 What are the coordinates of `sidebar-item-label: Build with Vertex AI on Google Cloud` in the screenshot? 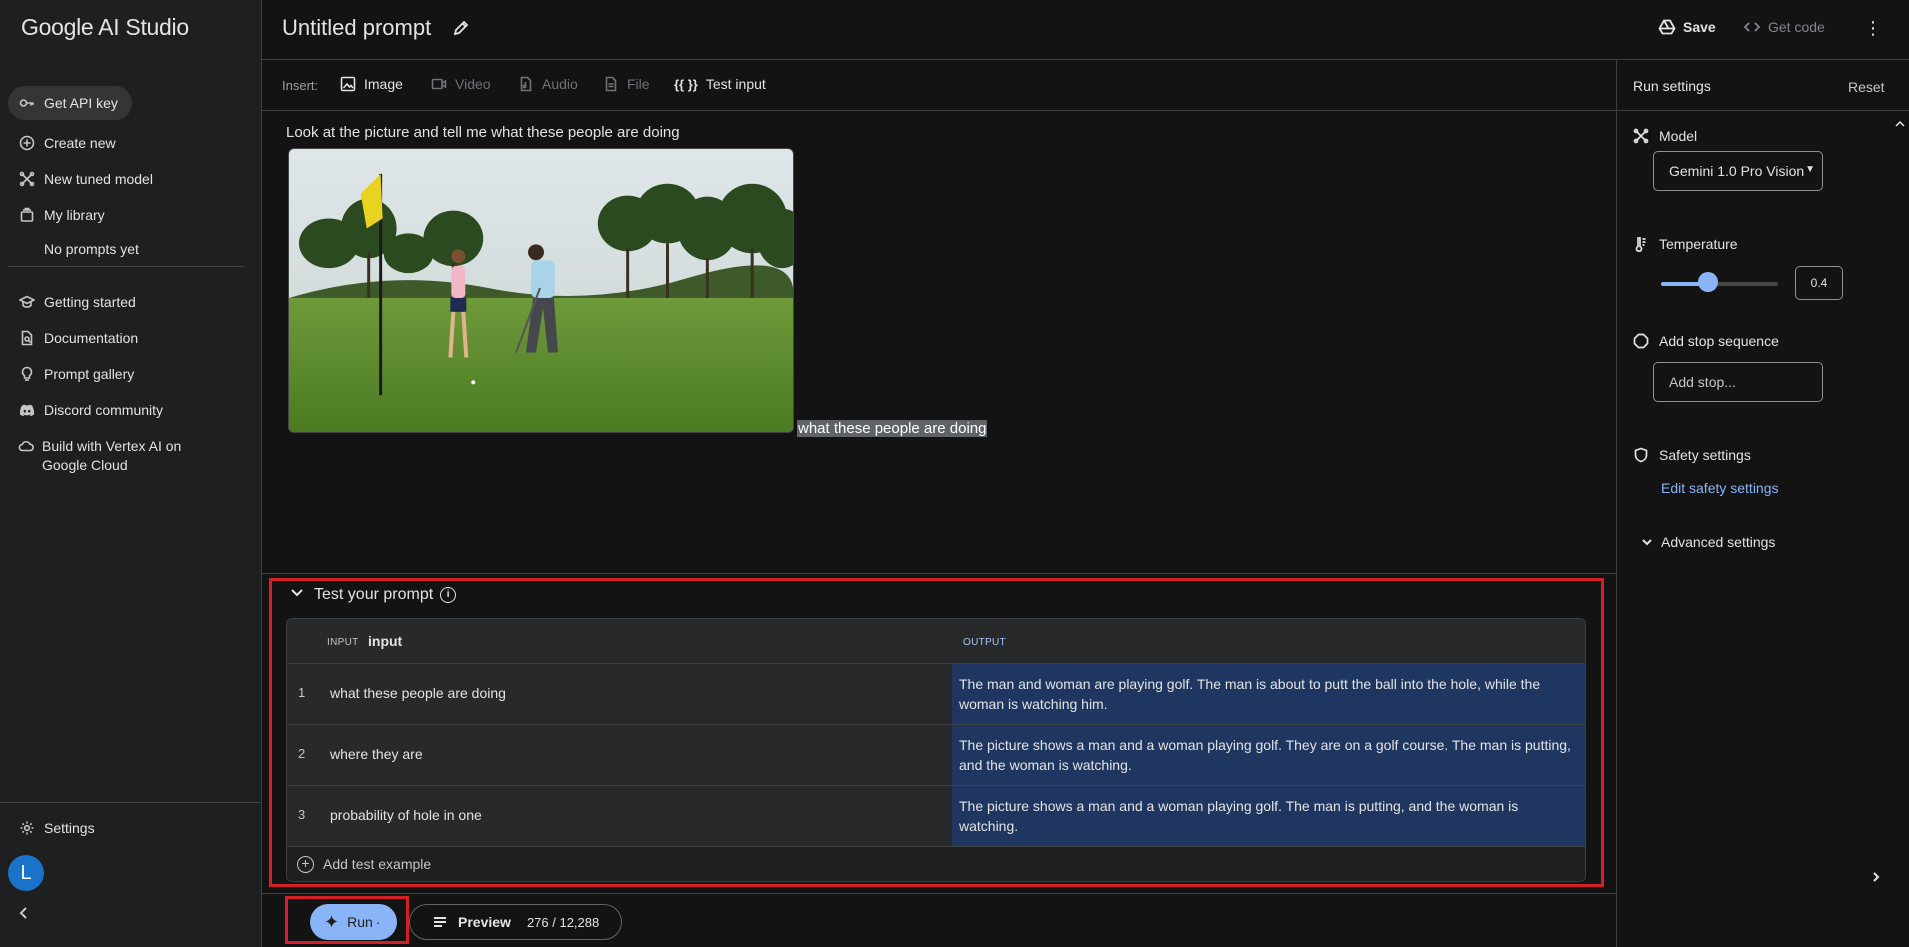 It's located at (112, 455).